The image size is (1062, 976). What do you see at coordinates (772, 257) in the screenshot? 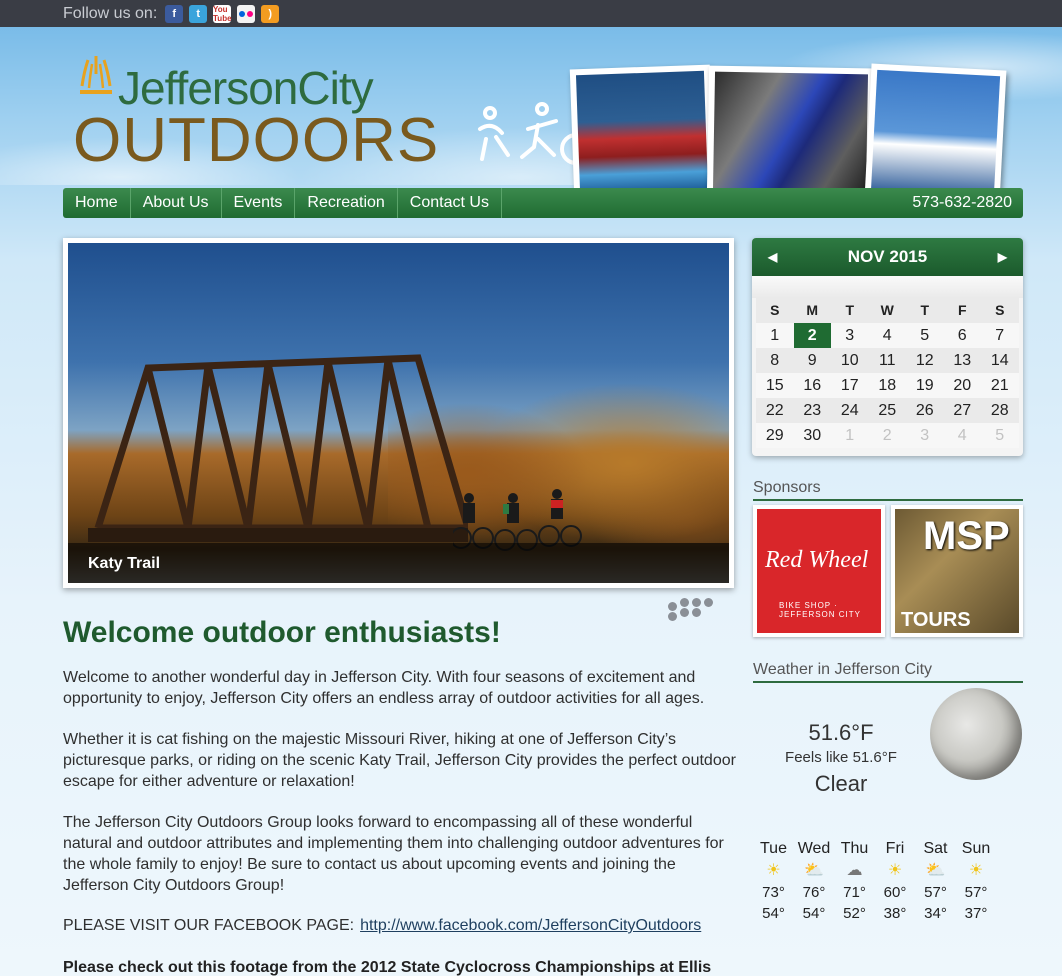
I see `prev-month-icon: ◀` at bounding box center [772, 257].